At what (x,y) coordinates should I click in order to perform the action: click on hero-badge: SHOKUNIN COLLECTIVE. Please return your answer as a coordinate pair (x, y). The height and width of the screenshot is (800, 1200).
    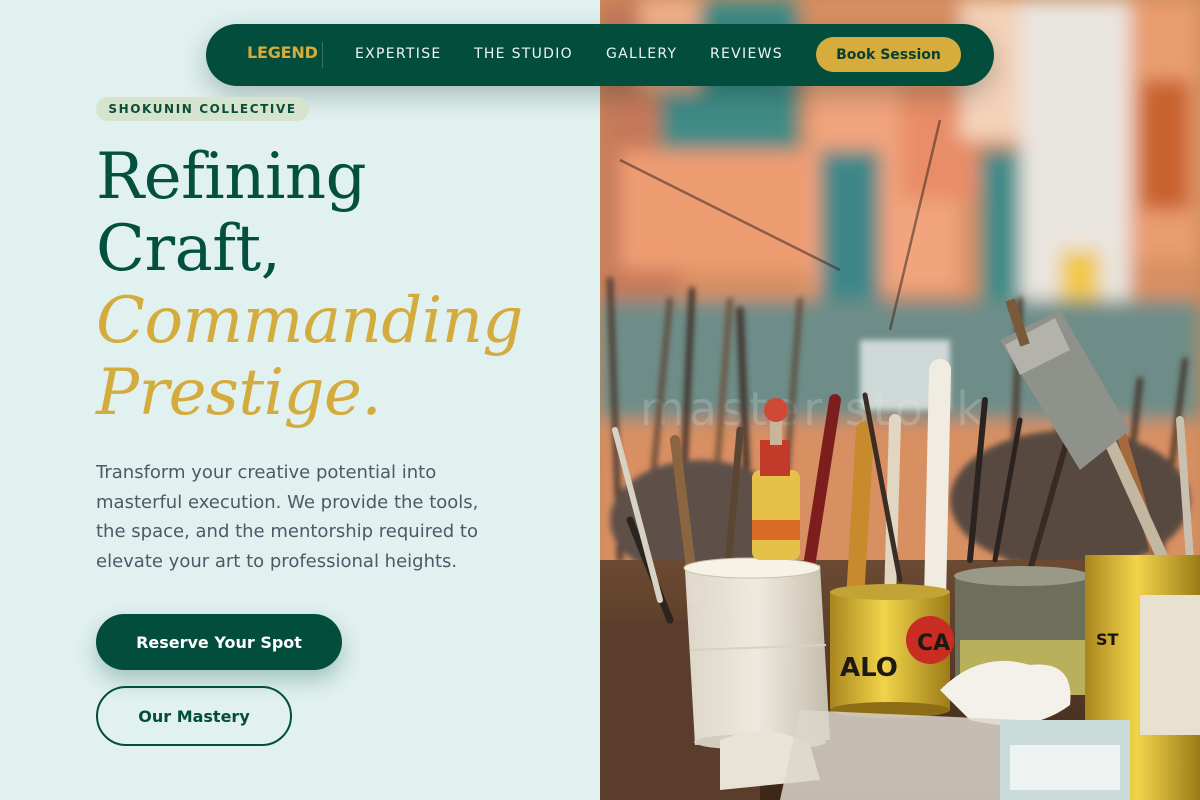
    Looking at the image, I should click on (202, 109).